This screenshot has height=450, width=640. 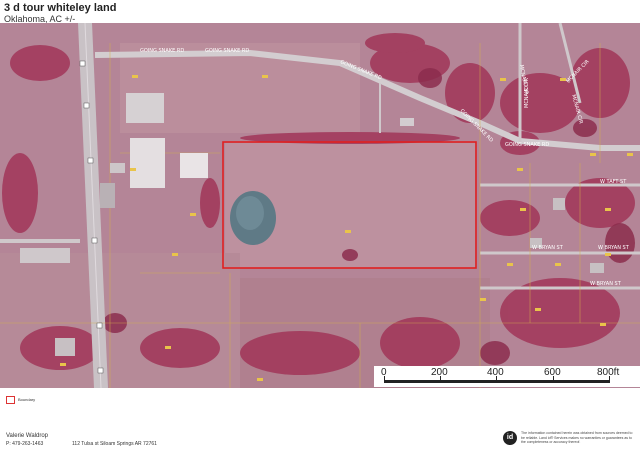 What do you see at coordinates (614, 248) in the screenshot?
I see `road-label-w-bryan-2: W BRYAN ST` at bounding box center [614, 248].